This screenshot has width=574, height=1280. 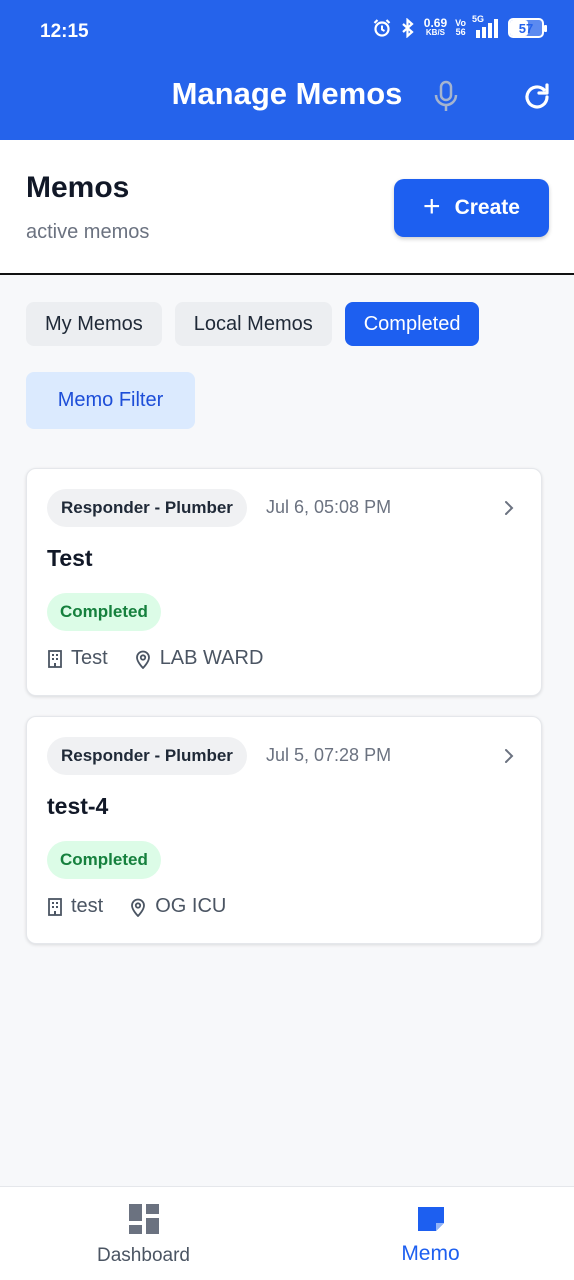 I want to click on create-button: + Create, so click(x=471, y=208).